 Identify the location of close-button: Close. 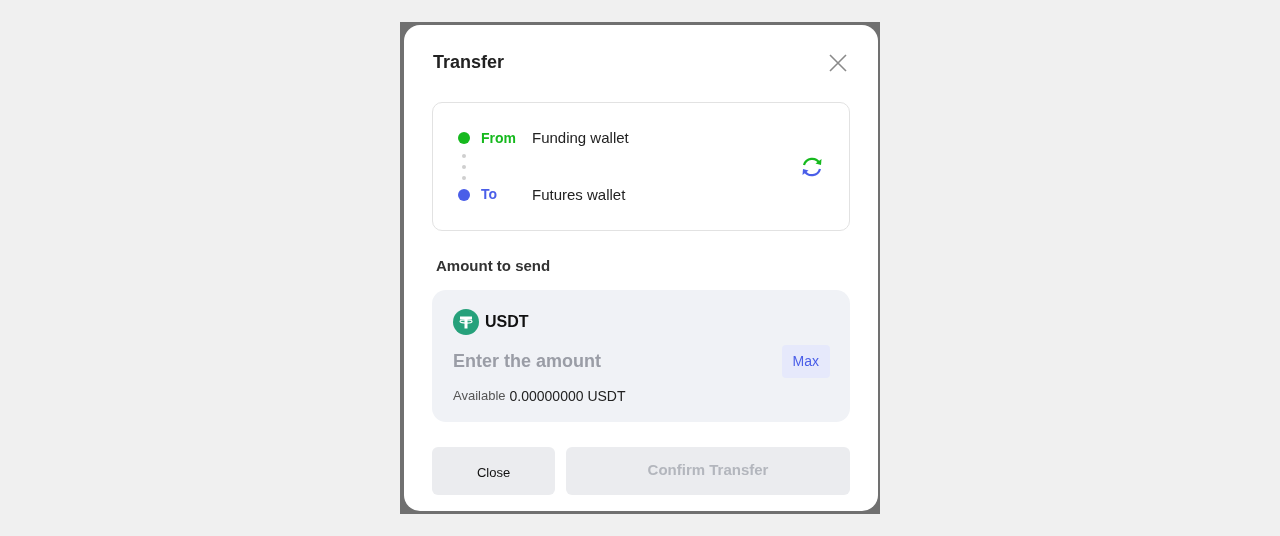
(493, 470).